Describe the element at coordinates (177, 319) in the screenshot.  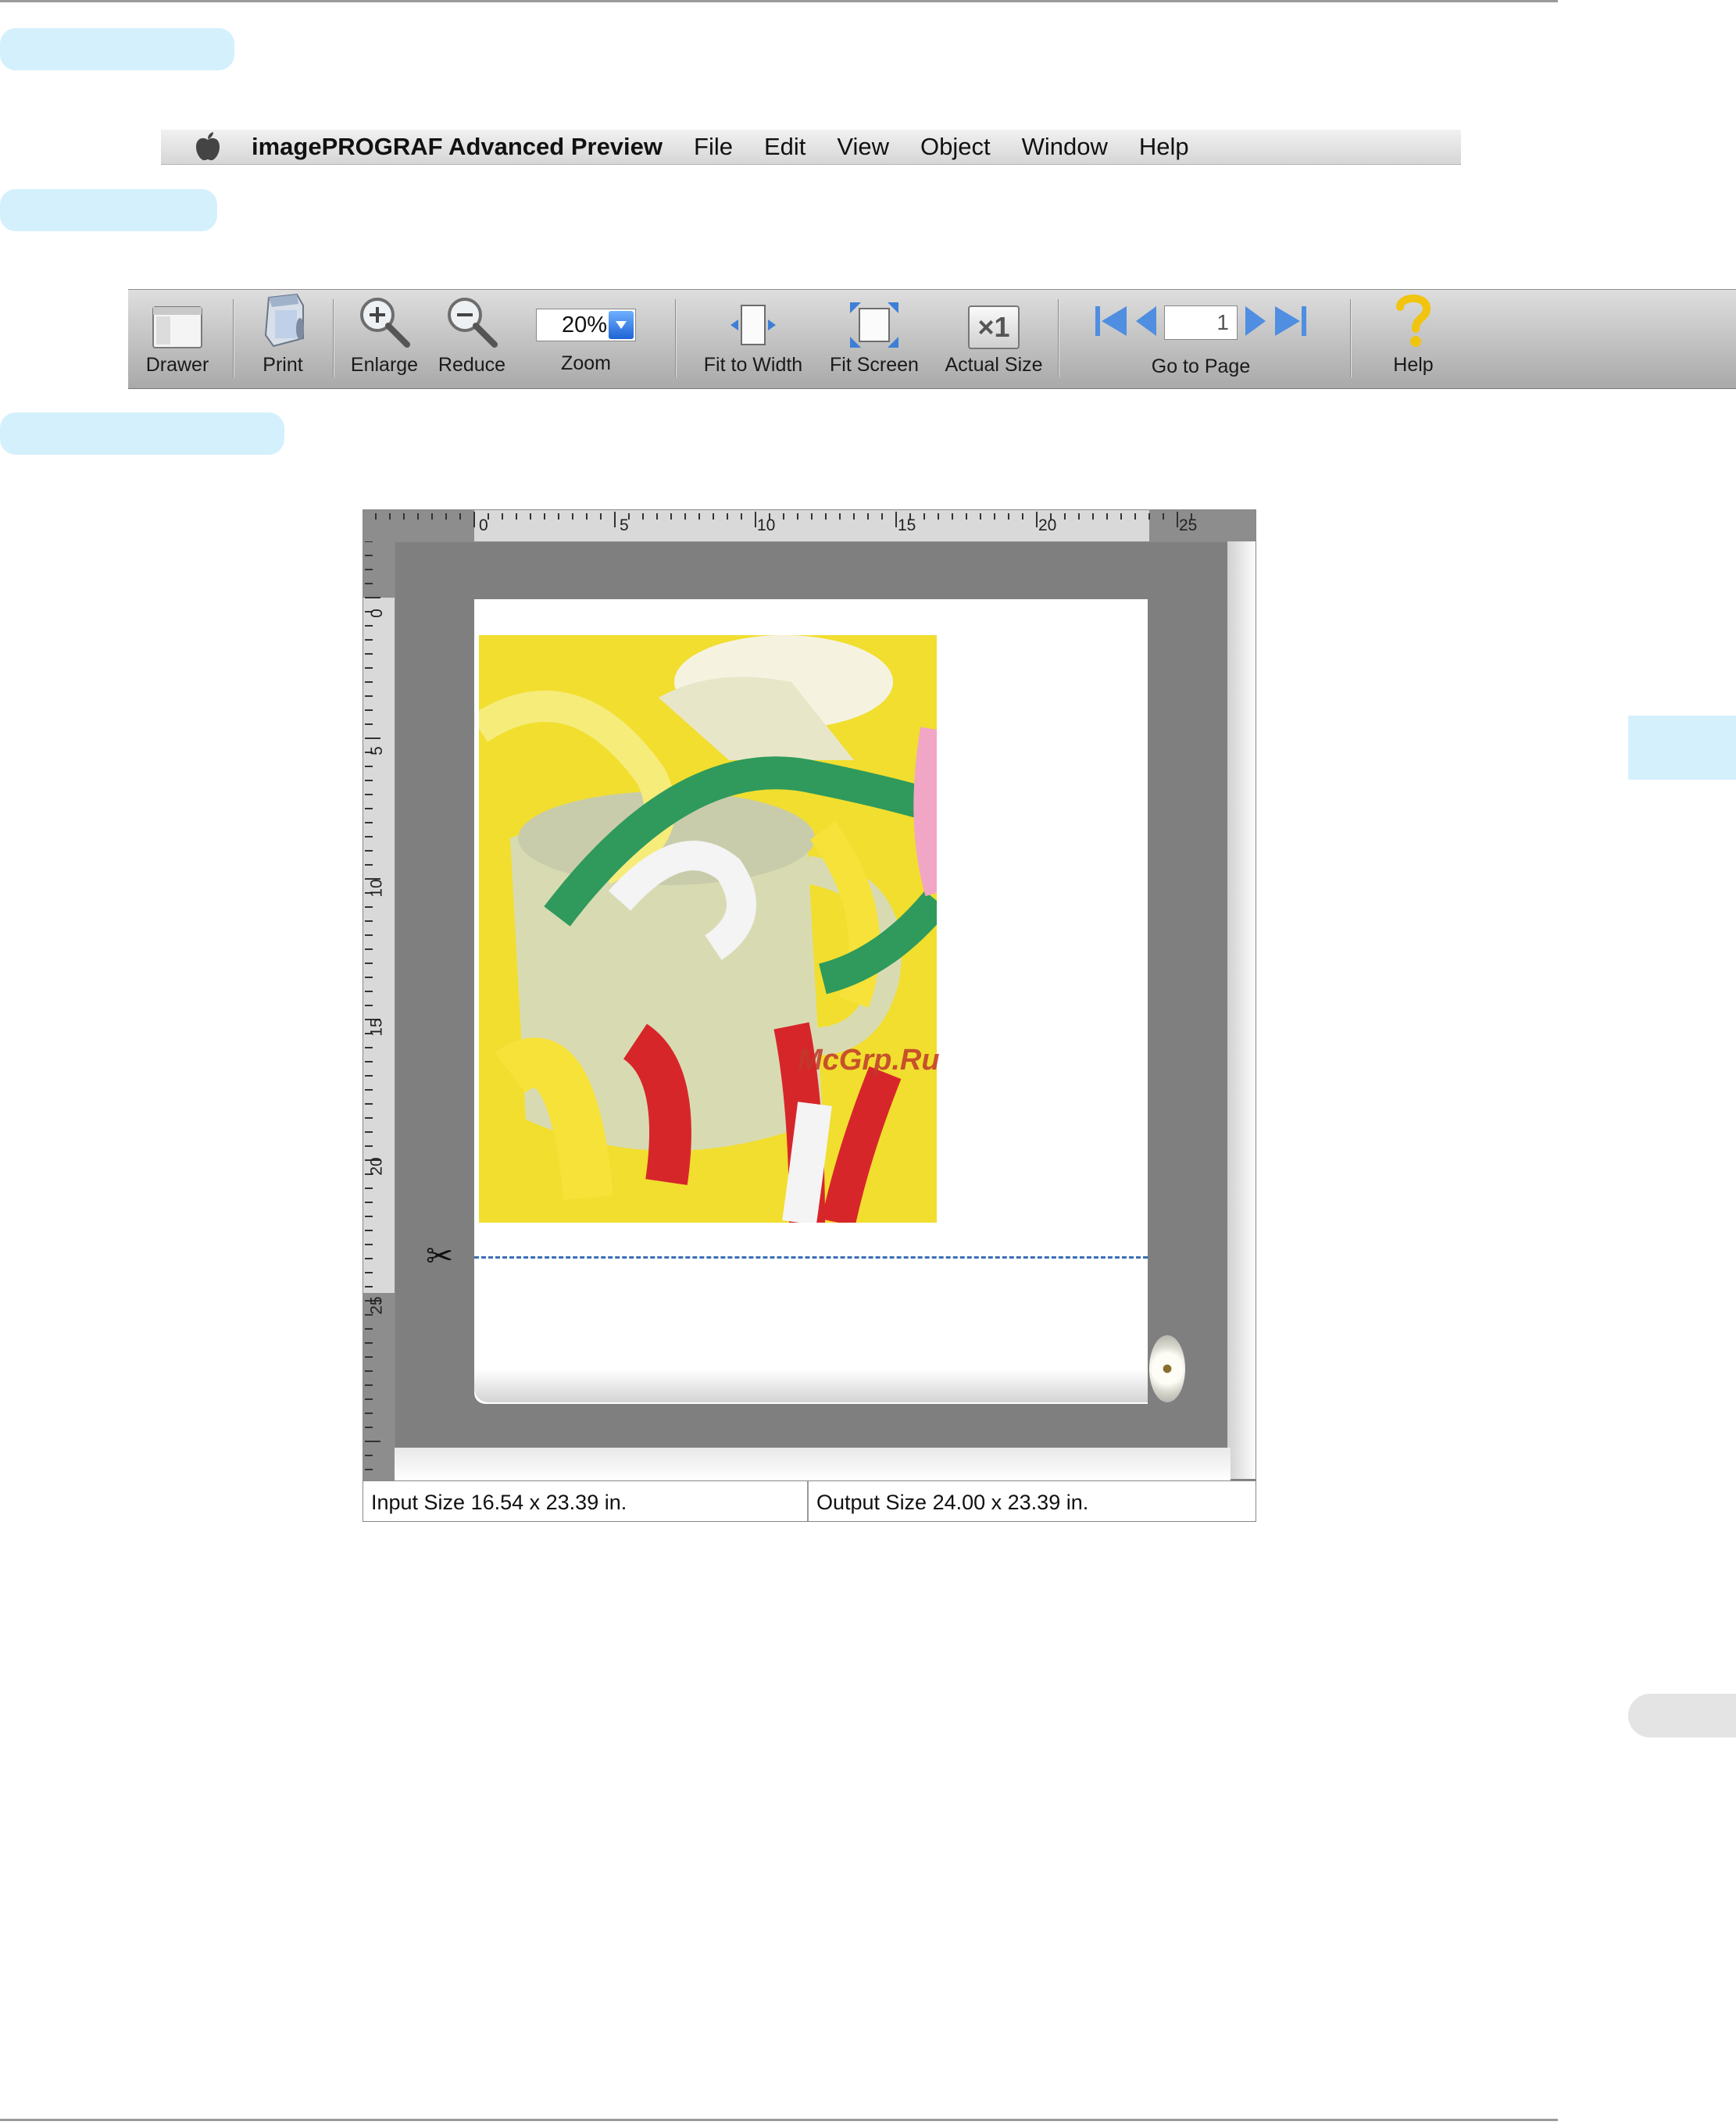
I see `drawer-icon` at that location.